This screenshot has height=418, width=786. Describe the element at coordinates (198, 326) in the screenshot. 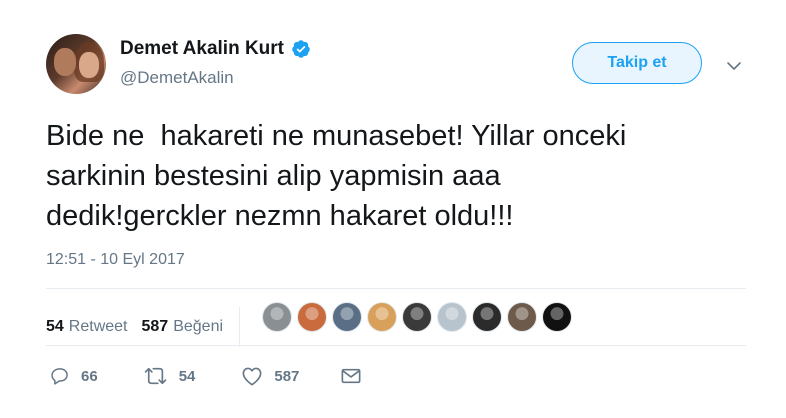

I see `like-stat-label: Beğeni` at that location.